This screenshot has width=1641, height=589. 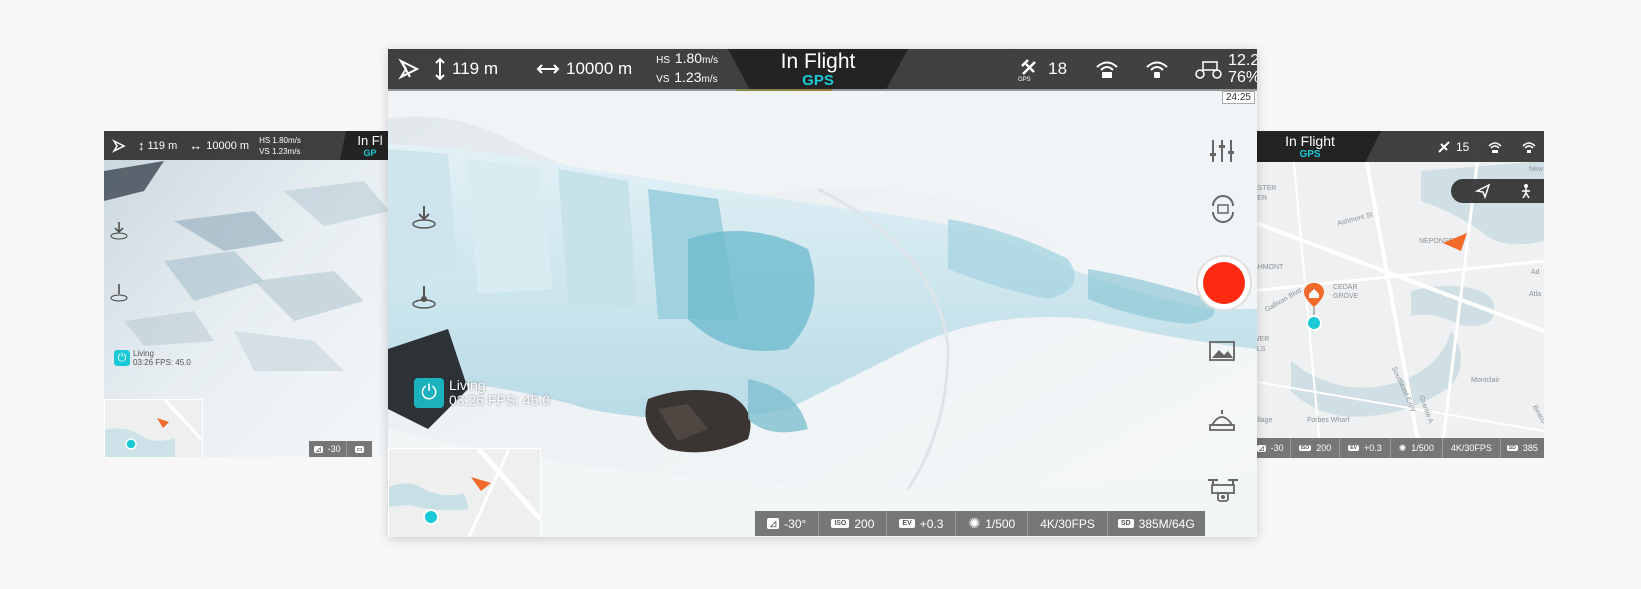 What do you see at coordinates (153, 428) in the screenshot?
I see `left-minimap` at bounding box center [153, 428].